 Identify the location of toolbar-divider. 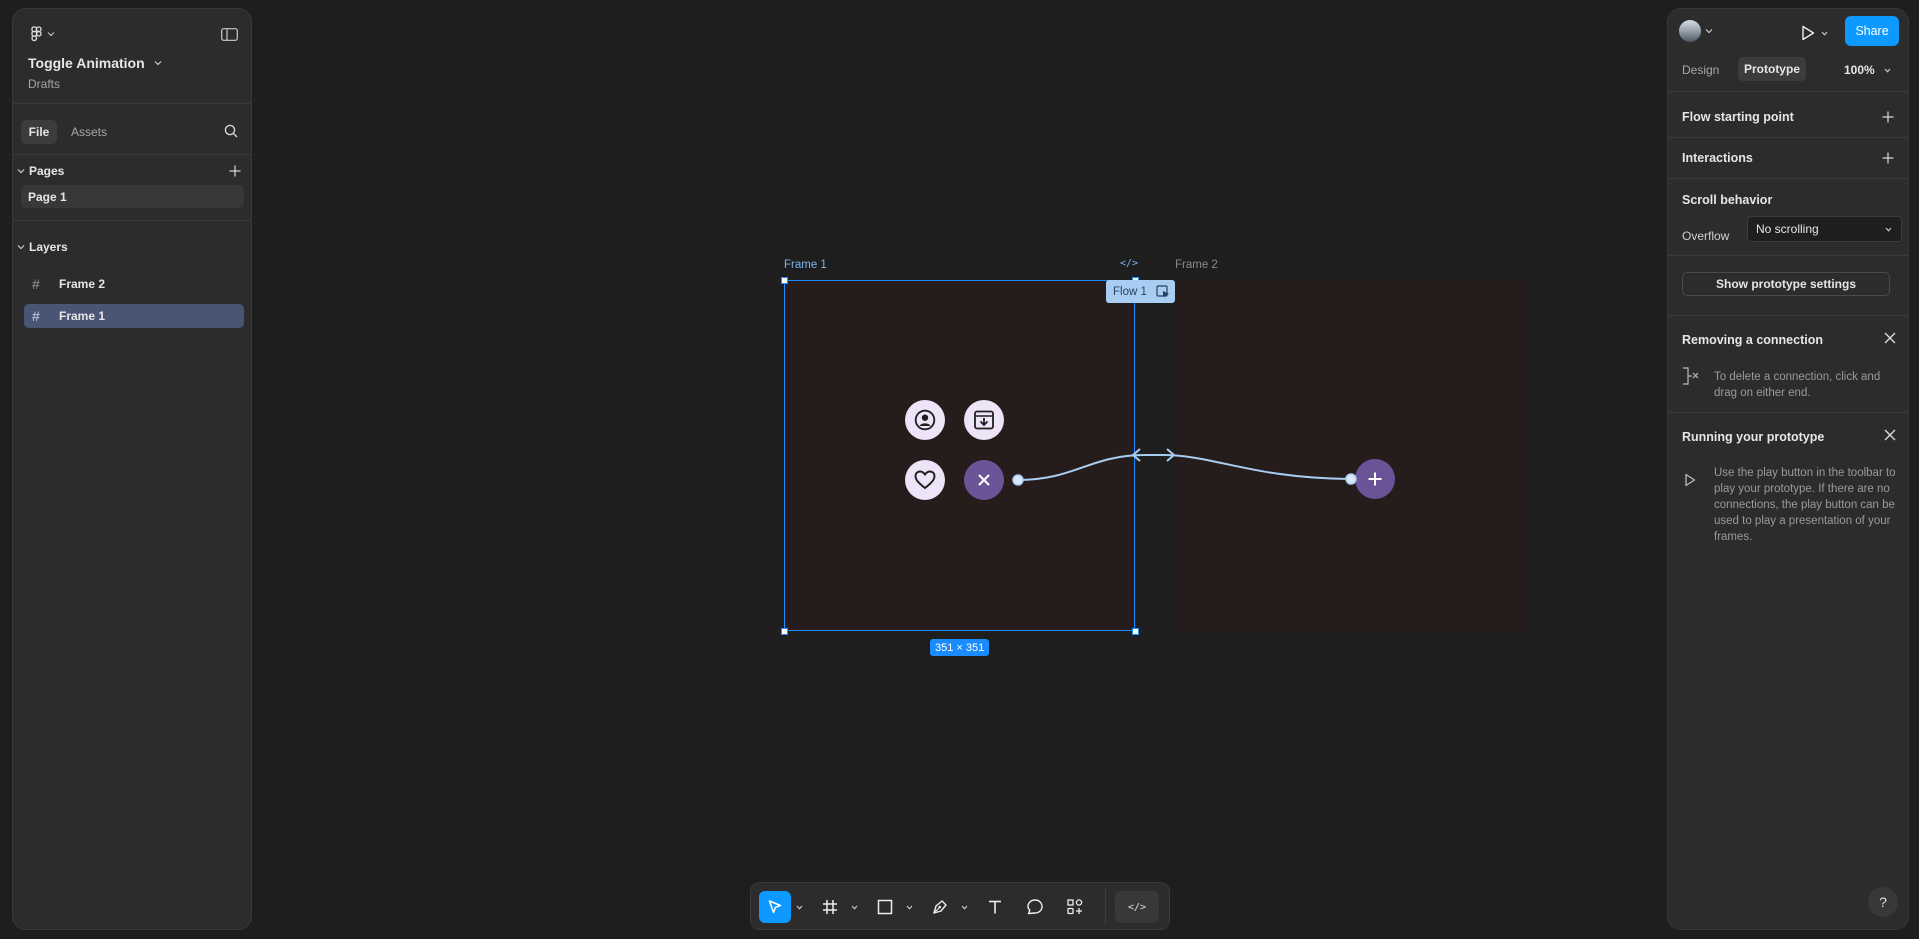
(1105, 907).